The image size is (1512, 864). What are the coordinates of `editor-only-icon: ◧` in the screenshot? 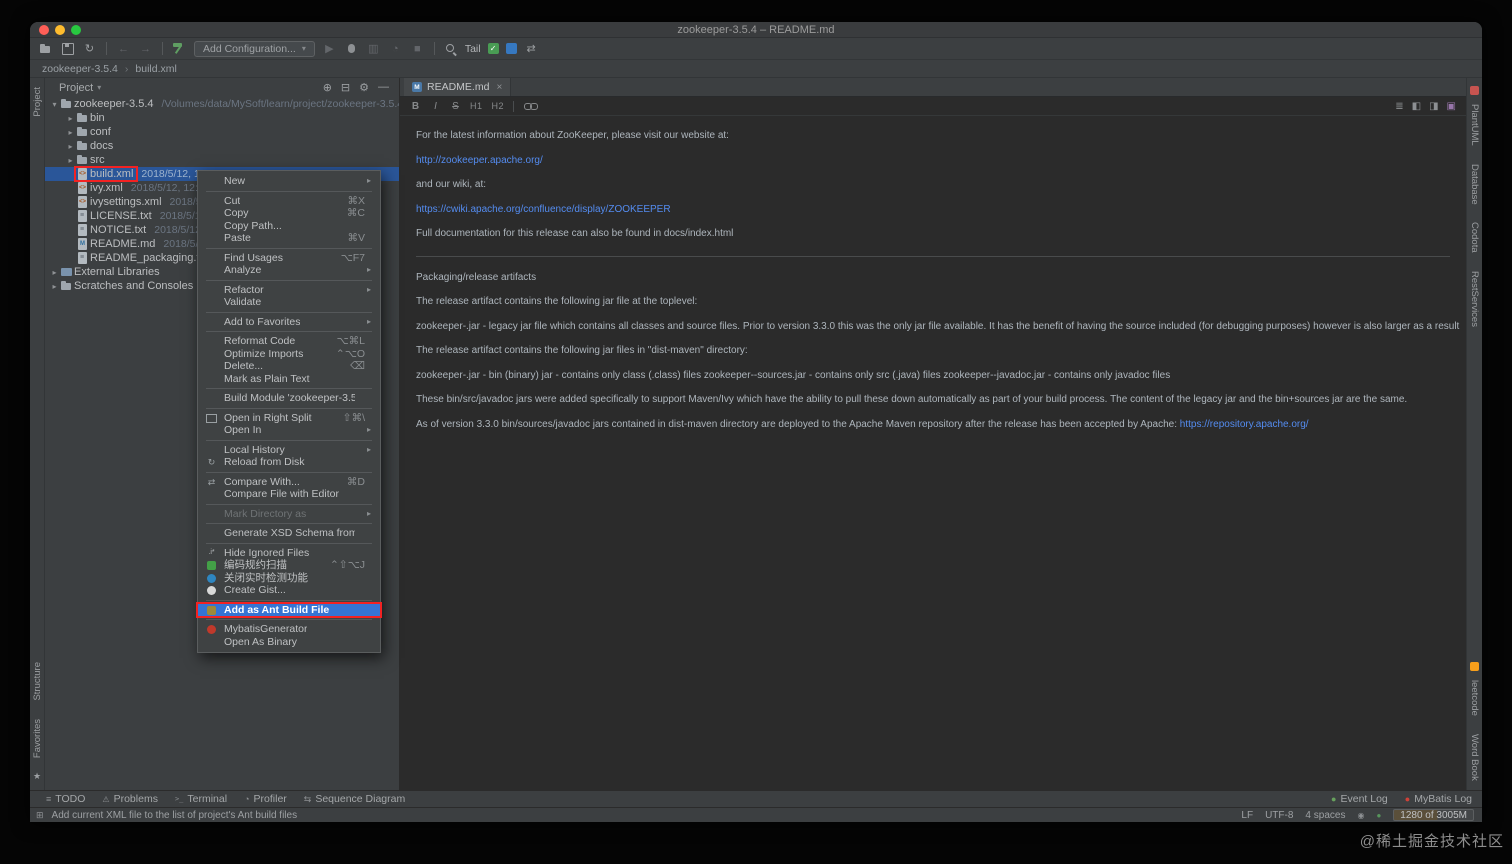 It's located at (1416, 106).